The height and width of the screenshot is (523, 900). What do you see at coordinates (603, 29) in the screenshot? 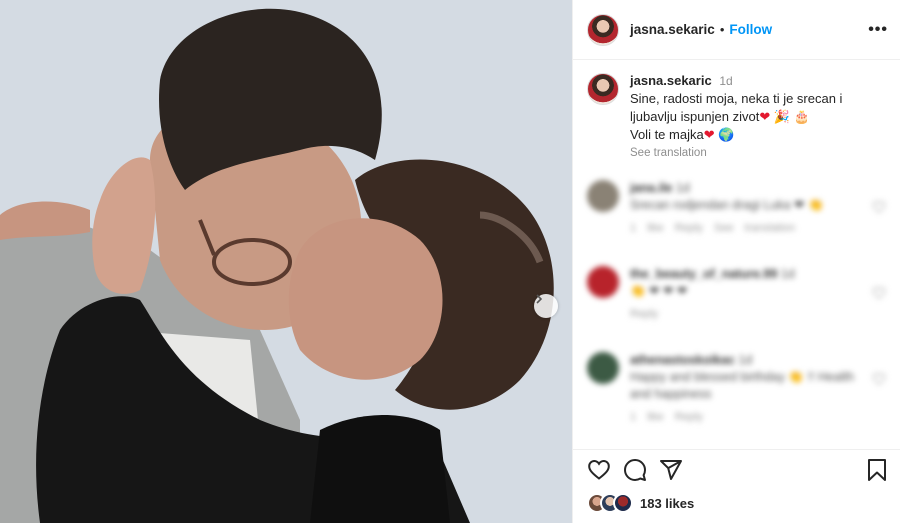
I see `avatar` at bounding box center [603, 29].